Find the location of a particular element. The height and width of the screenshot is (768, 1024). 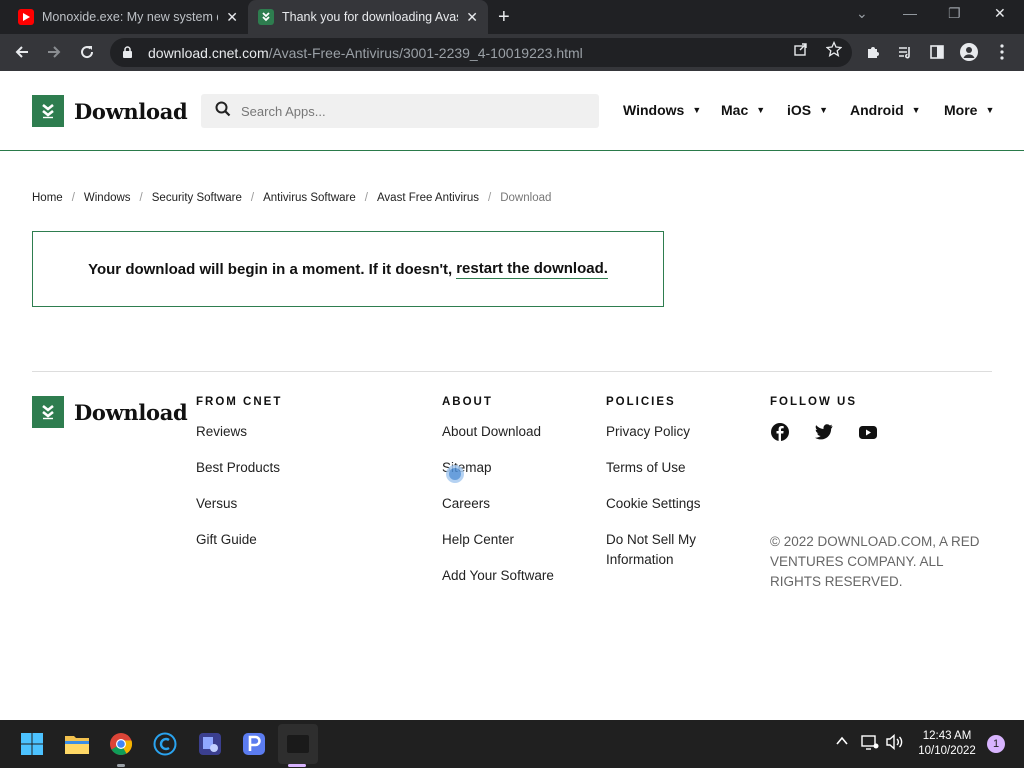

clock-time: 12:43 AM is located at coordinates (947, 736).